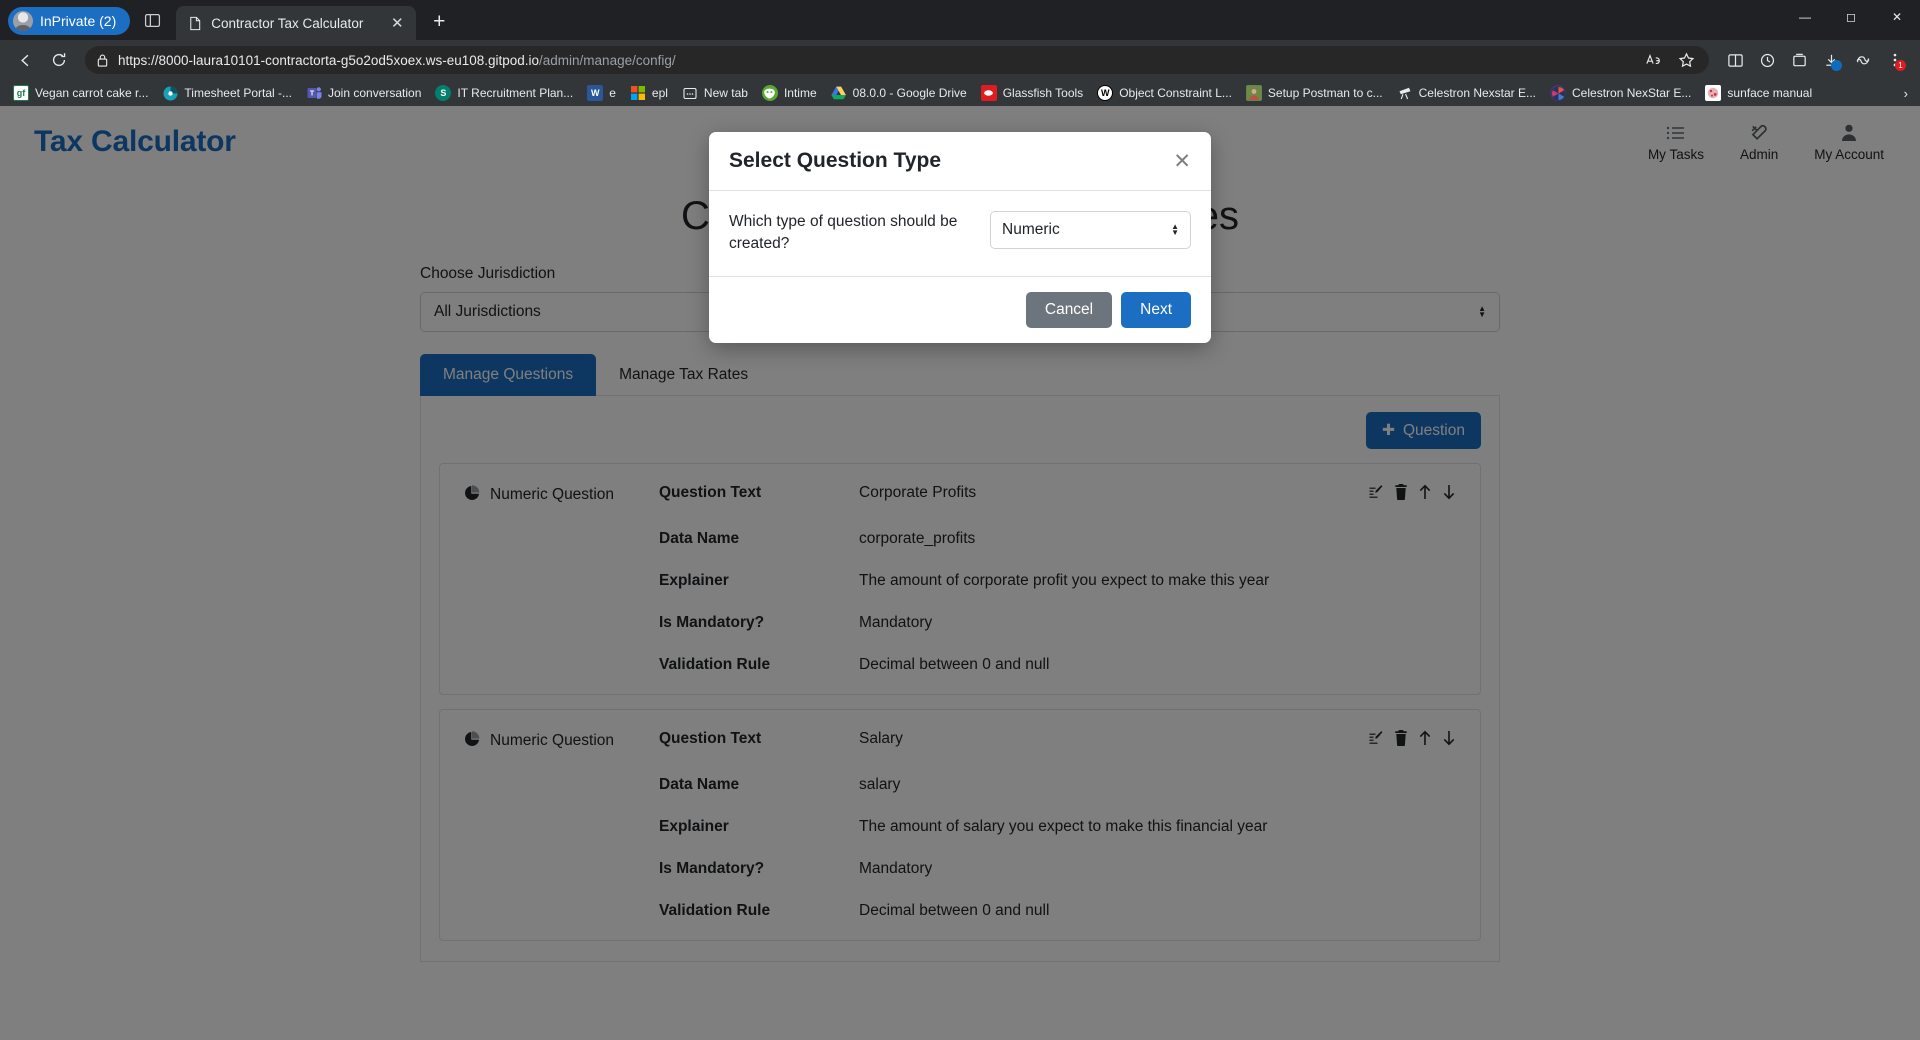 The image size is (1920, 1040). What do you see at coordinates (1713, 93) in the screenshot?
I see `sunface-icon` at bounding box center [1713, 93].